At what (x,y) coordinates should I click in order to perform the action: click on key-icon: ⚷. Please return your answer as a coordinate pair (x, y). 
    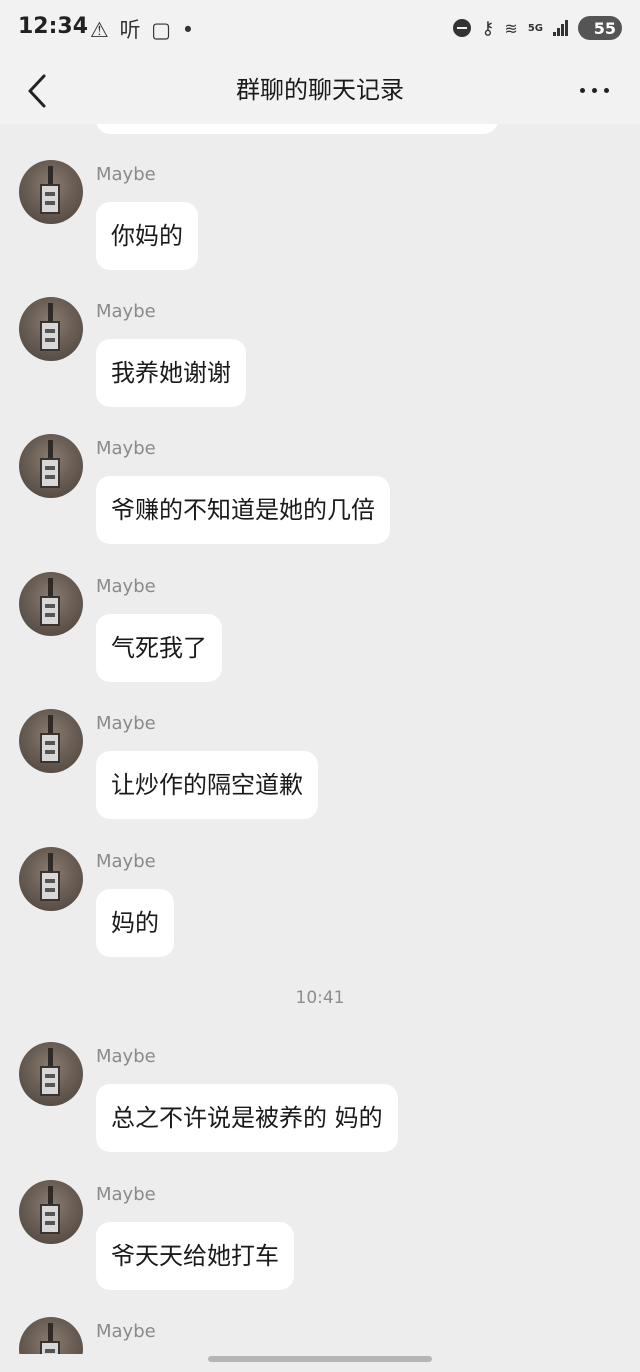
    Looking at the image, I should click on (488, 28).